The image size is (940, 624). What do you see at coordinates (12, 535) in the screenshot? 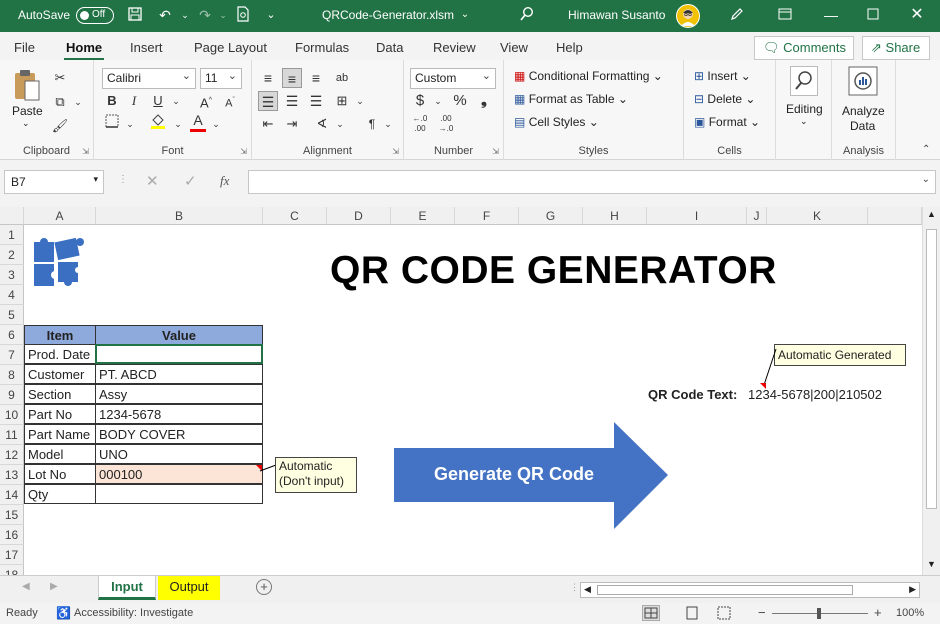
I see `row-header: 16` at bounding box center [12, 535].